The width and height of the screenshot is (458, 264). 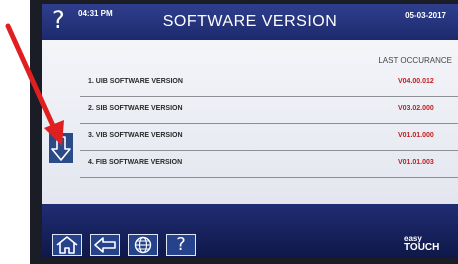 I want to click on globe-icon, so click(x=143, y=245).